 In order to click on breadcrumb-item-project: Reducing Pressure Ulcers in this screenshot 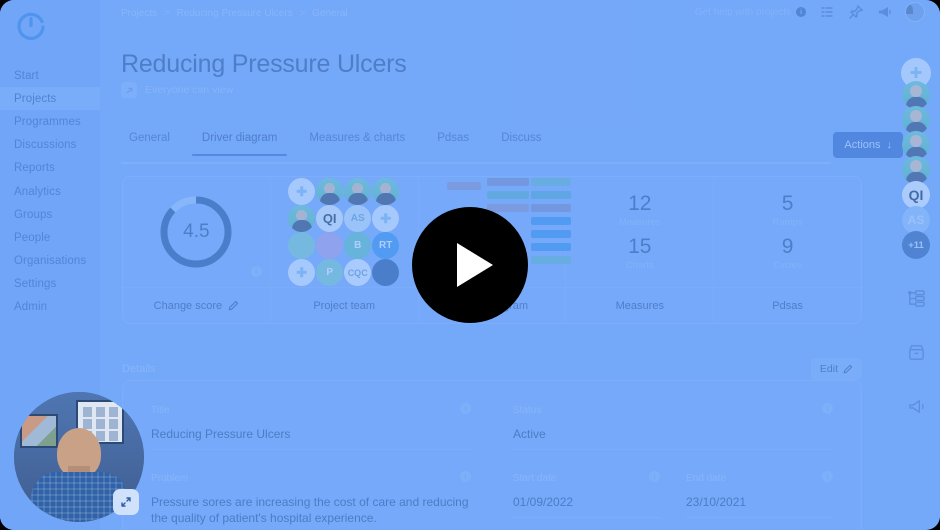, I will do `click(235, 13)`.